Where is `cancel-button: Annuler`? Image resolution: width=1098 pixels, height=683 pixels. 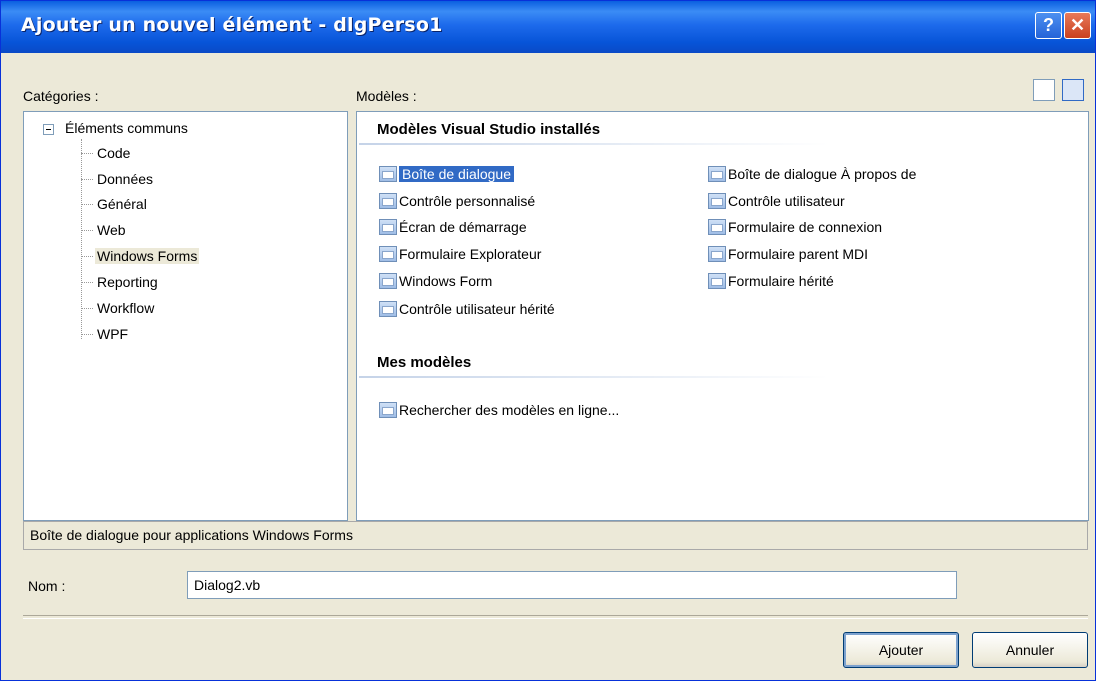
cancel-button: Annuler is located at coordinates (1030, 650).